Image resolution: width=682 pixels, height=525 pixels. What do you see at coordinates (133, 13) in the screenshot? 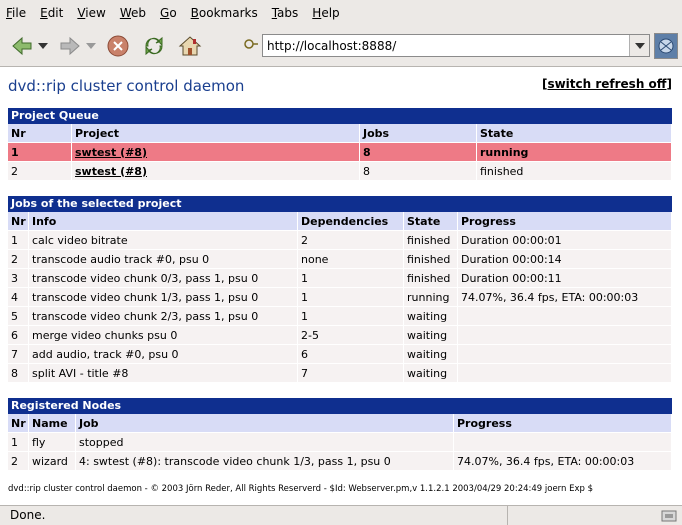
I see `menu-web: Web` at bounding box center [133, 13].